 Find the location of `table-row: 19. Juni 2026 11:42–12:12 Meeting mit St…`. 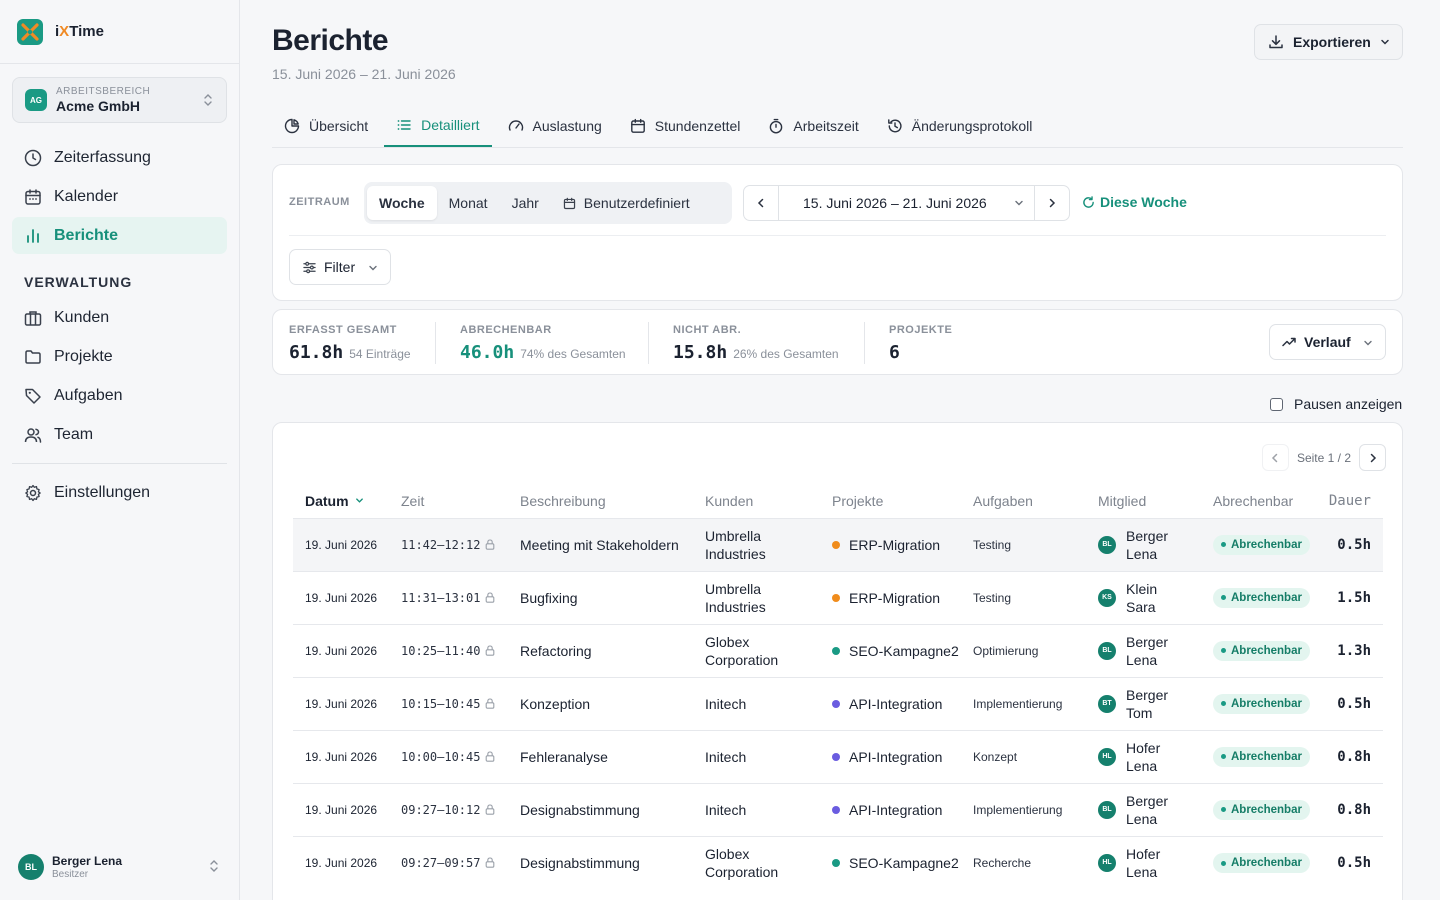

table-row: 19. Juni 2026 11:42–12:12 Meeting mit St… is located at coordinates (838, 544).